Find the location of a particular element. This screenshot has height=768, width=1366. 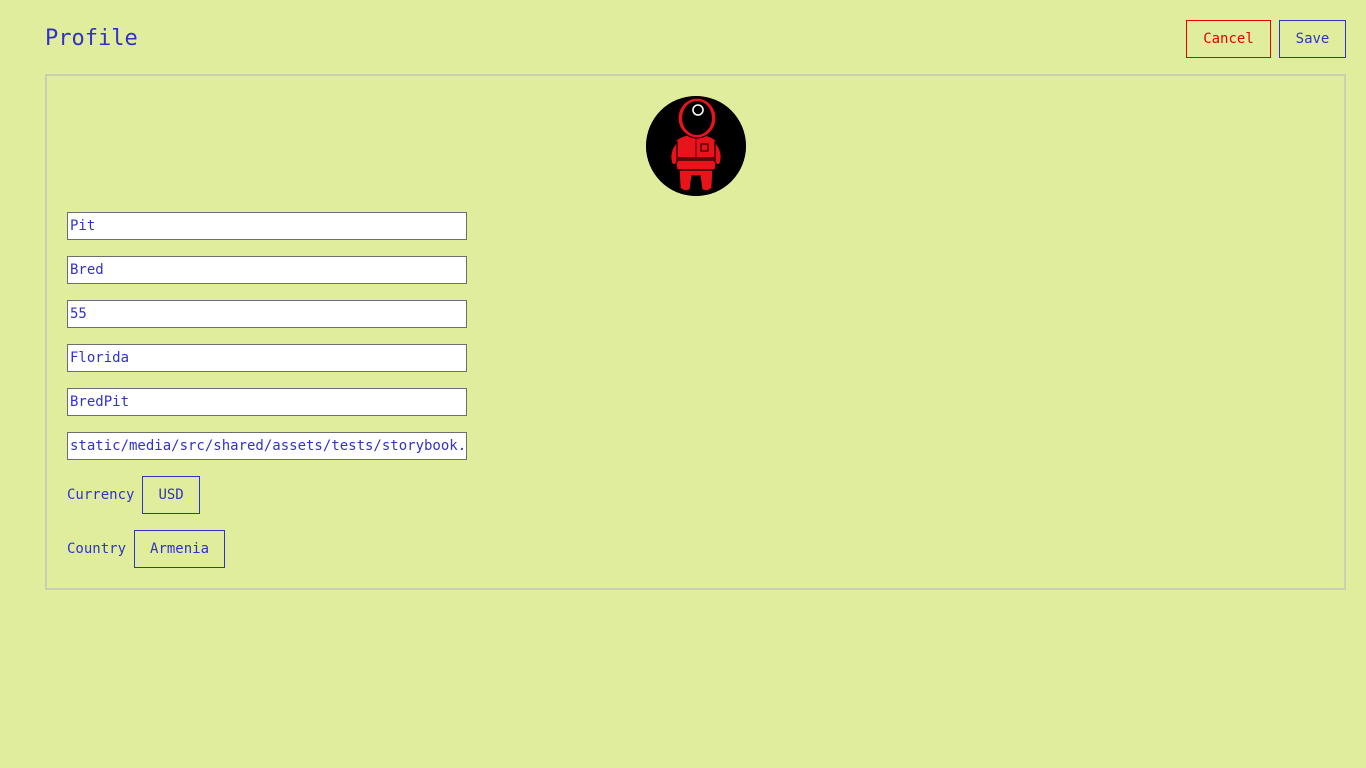

squid-game-guard-icon is located at coordinates (696, 146).